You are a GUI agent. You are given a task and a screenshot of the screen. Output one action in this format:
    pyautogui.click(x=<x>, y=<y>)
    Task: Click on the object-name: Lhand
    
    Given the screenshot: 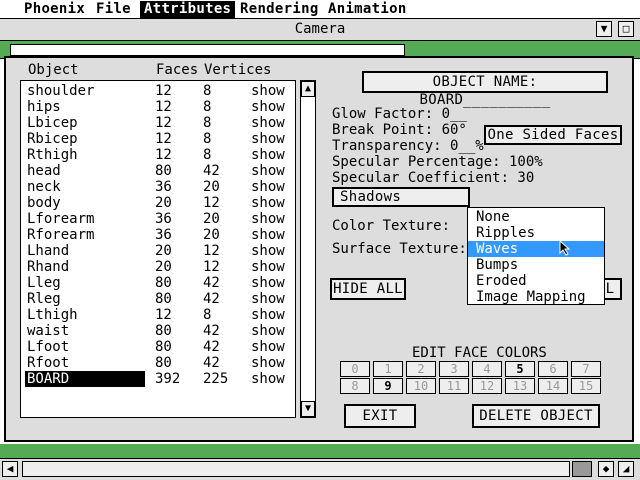 What is the action you would take?
    pyautogui.click(x=48, y=251)
    